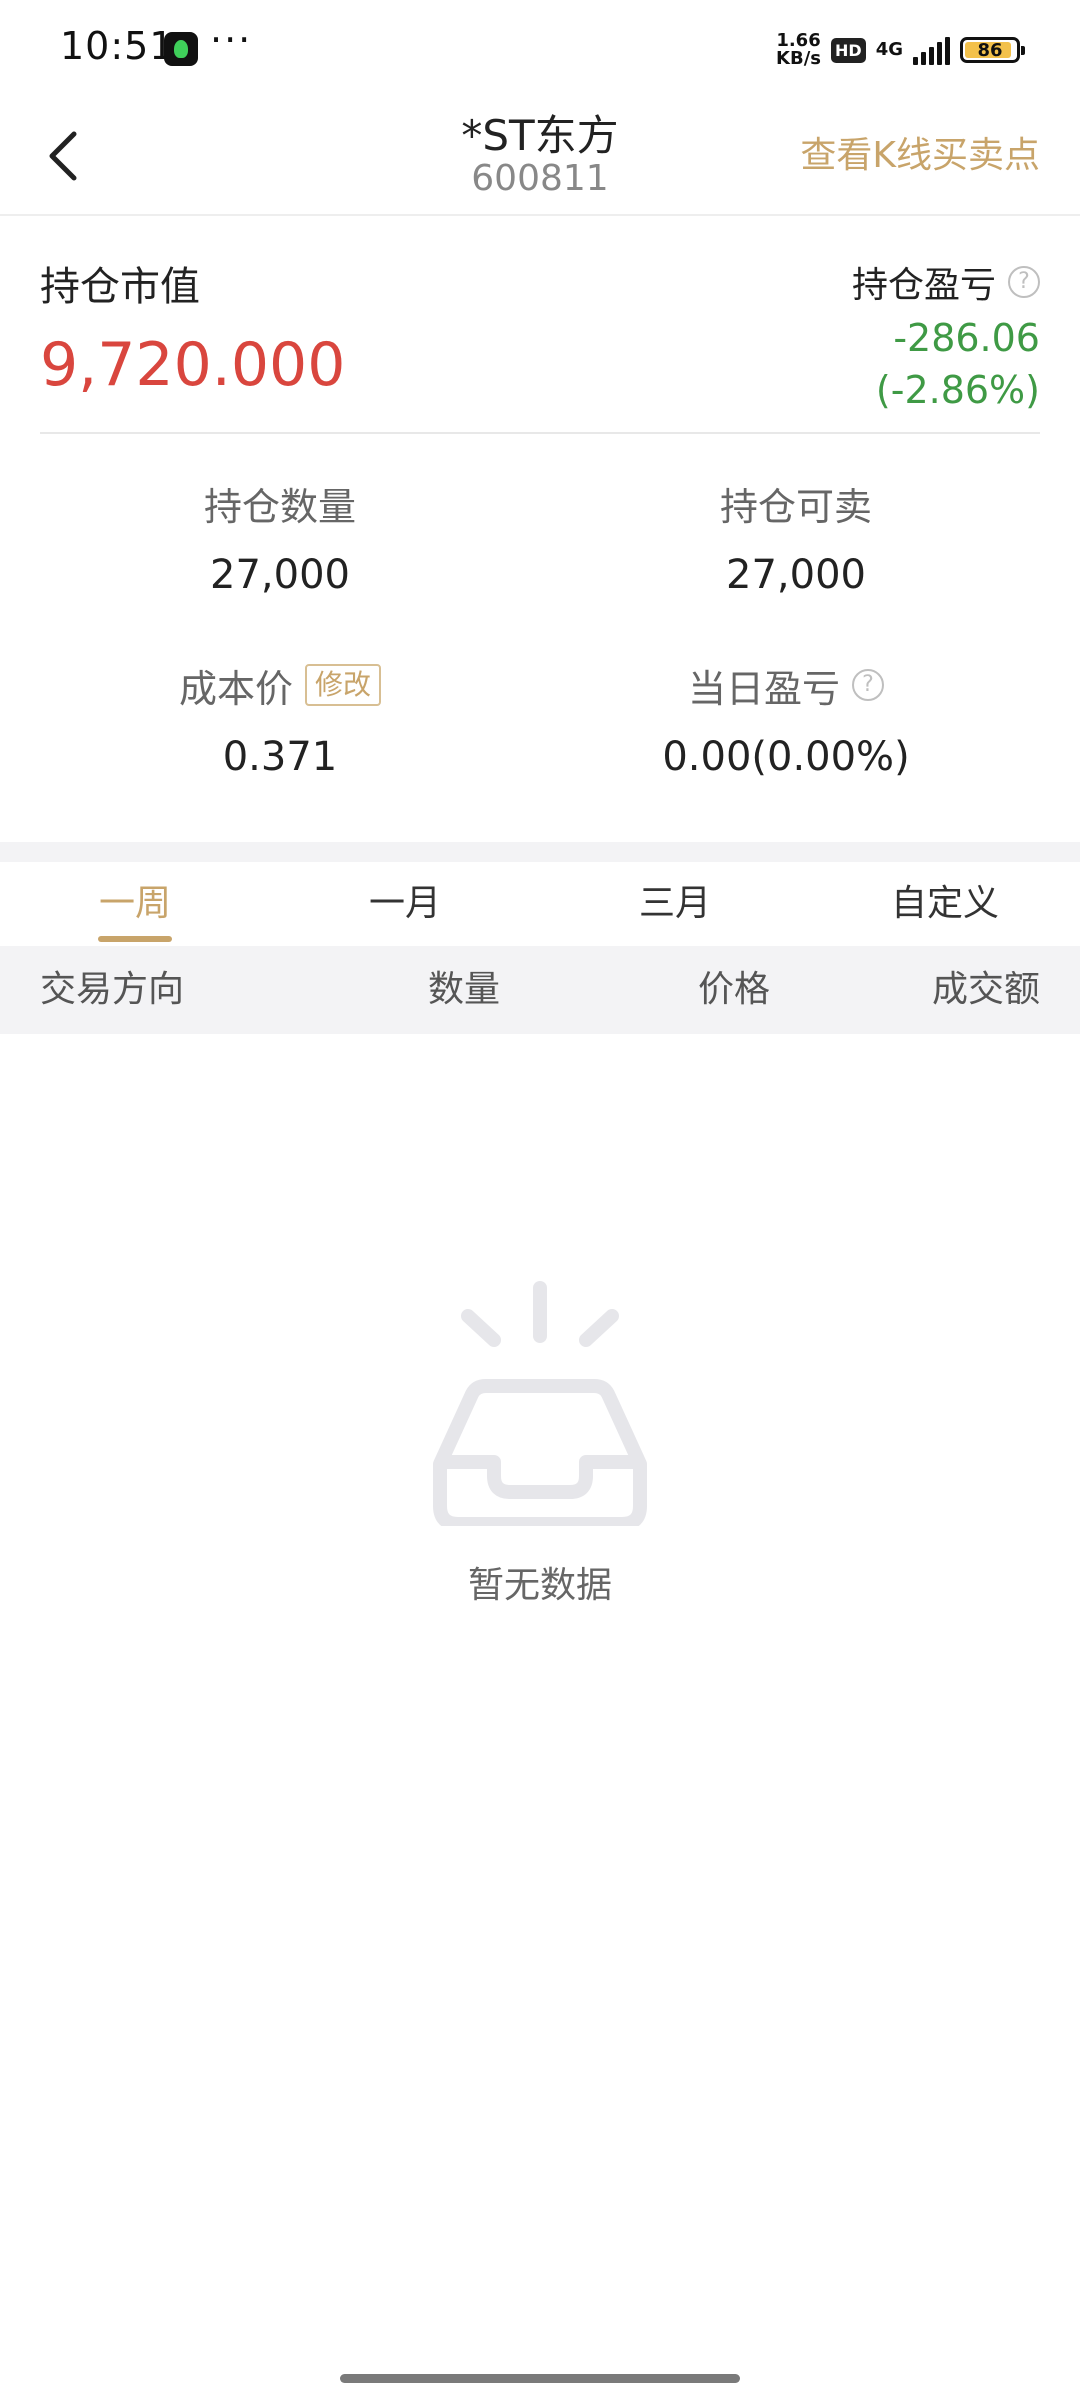 The image size is (1080, 2400). What do you see at coordinates (181, 49) in the screenshot?
I see `app-notification-icon` at bounding box center [181, 49].